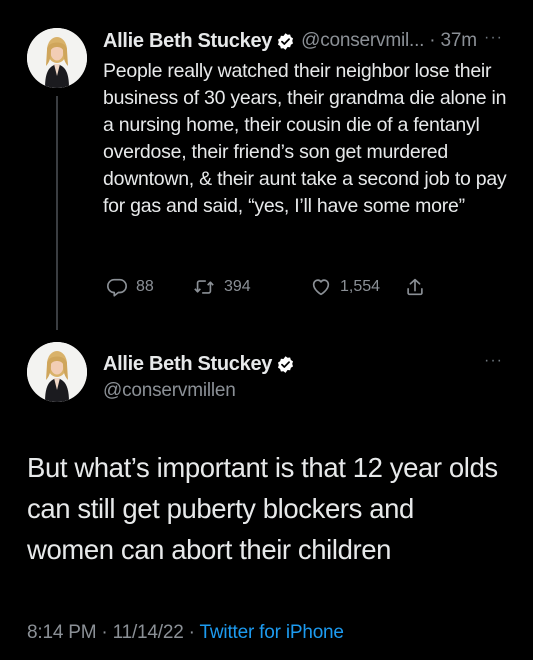 This screenshot has width=533, height=660. Describe the element at coordinates (276, 288) in the screenshot. I see `tweet-1-actions: 88 394 1,554` at that location.